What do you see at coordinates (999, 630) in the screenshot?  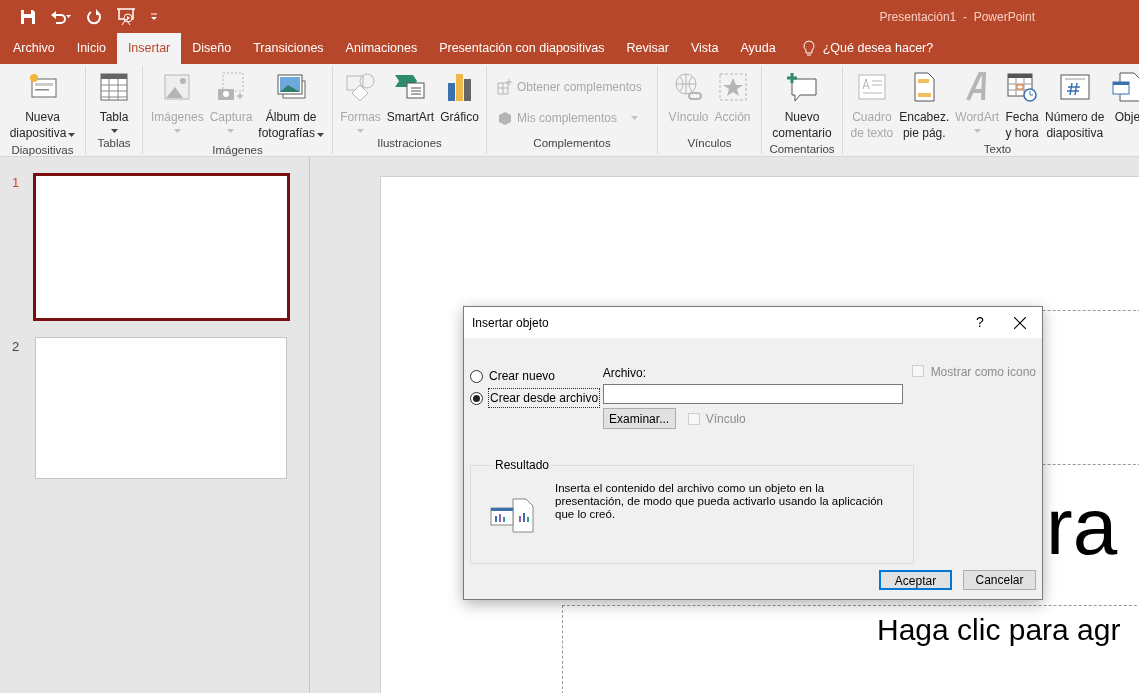 I see `slide-subtitle: Haga clic para agr` at bounding box center [999, 630].